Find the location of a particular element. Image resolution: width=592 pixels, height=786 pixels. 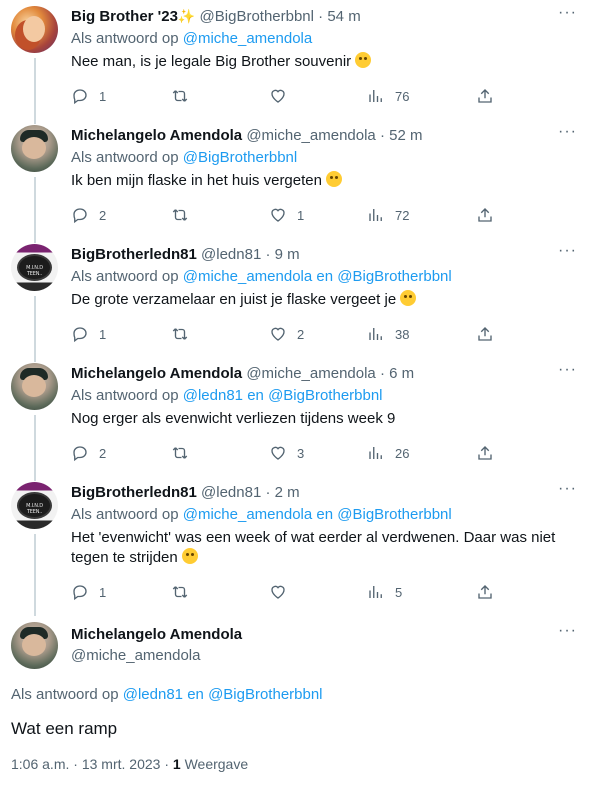

views-button: 76 is located at coordinates (388, 96).